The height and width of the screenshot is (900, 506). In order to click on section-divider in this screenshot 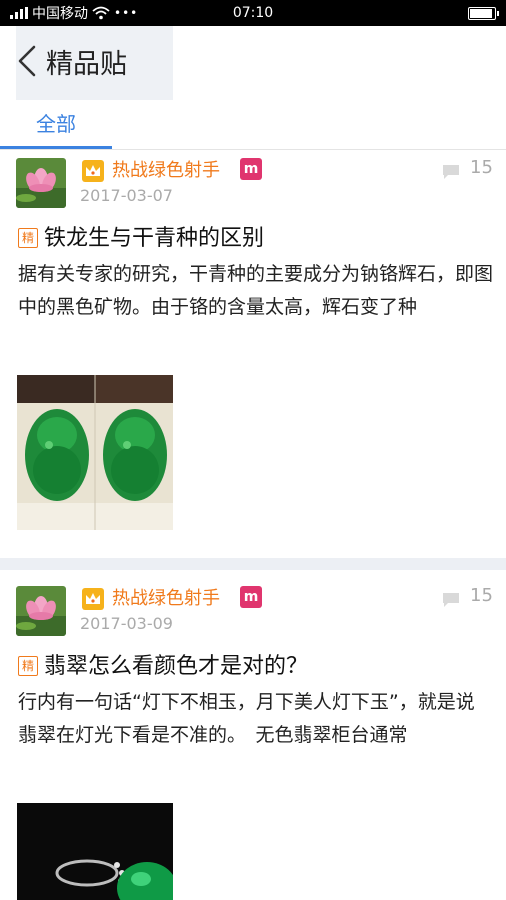, I will do `click(253, 564)`.